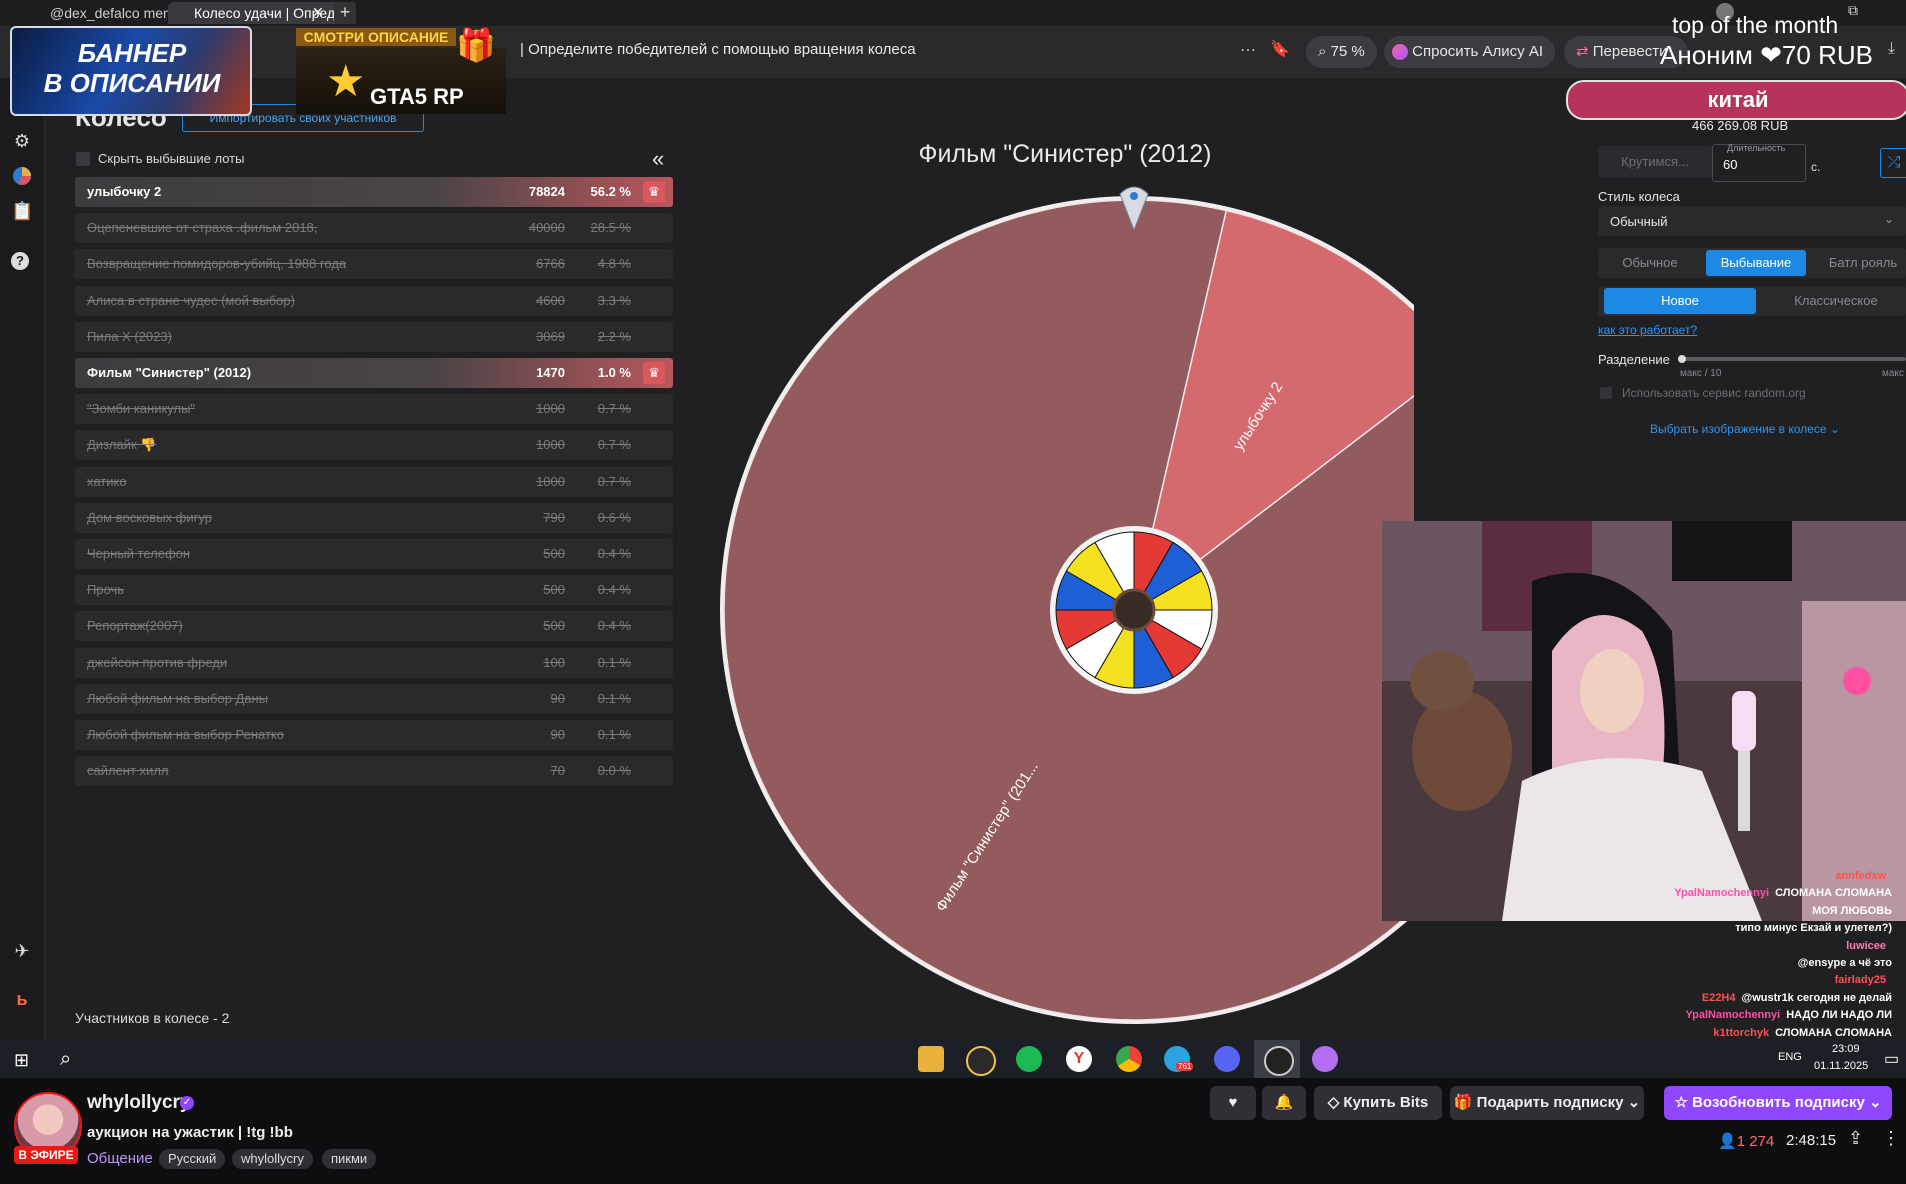 This screenshot has width=1906, height=1184. Describe the element at coordinates (1855, 1138) in the screenshot. I see `share-icon: ⇪` at that location.